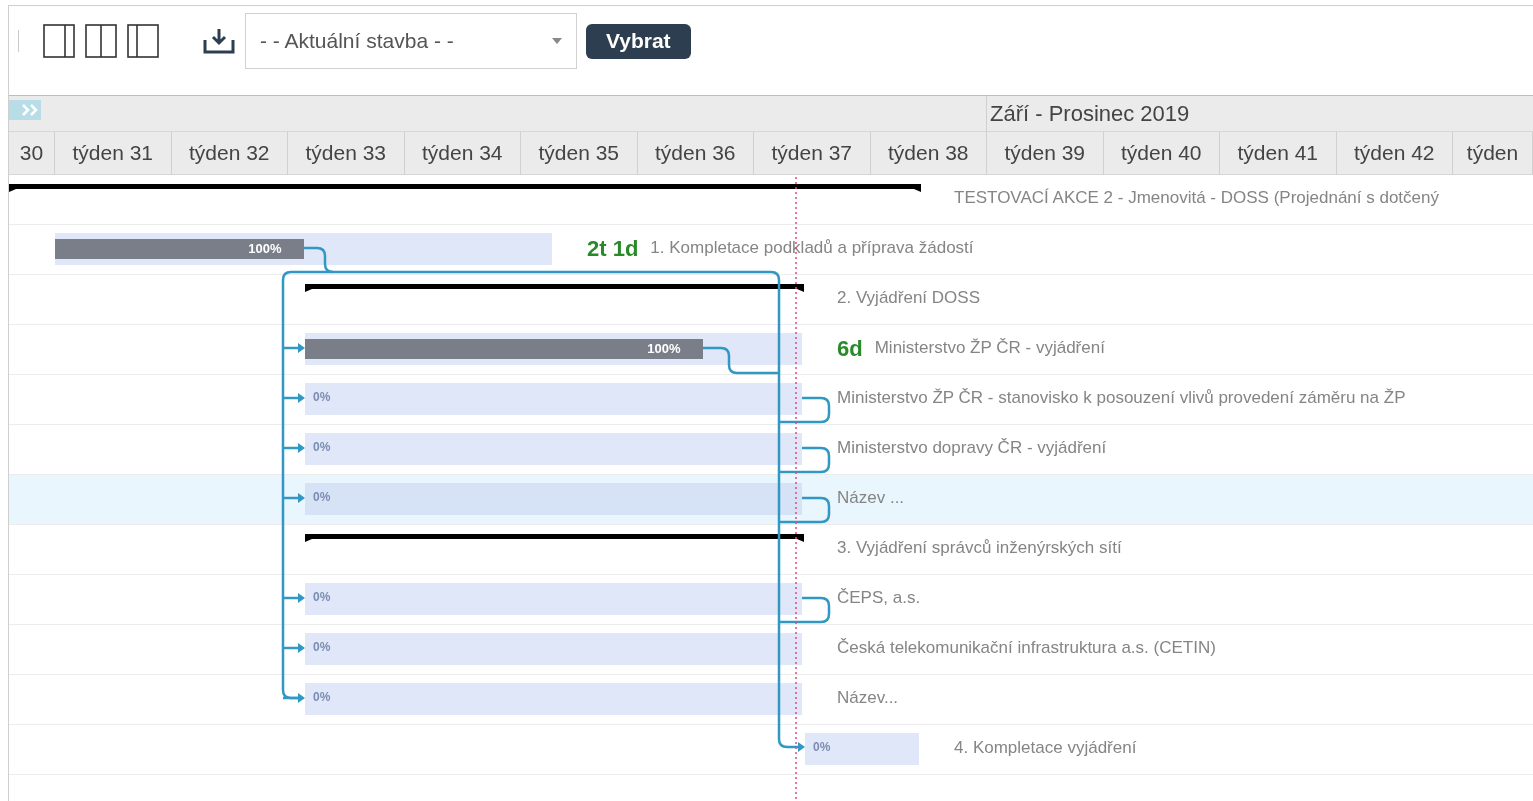  What do you see at coordinates (557, 41) in the screenshot?
I see `caret-icon` at bounding box center [557, 41].